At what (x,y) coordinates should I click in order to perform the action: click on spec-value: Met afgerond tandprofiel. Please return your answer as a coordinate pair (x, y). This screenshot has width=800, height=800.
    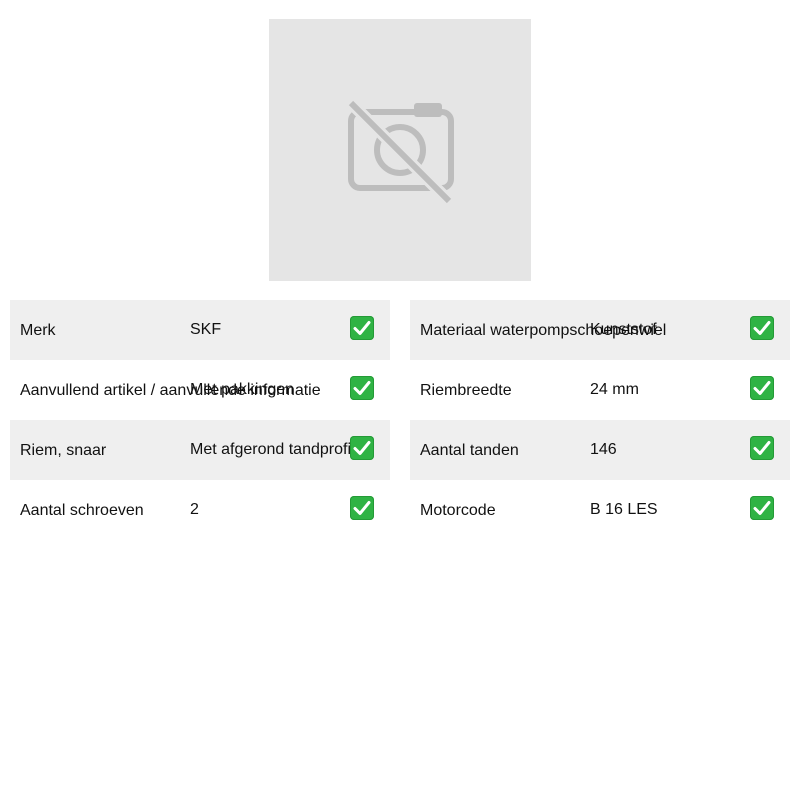
    Looking at the image, I should click on (277, 449).